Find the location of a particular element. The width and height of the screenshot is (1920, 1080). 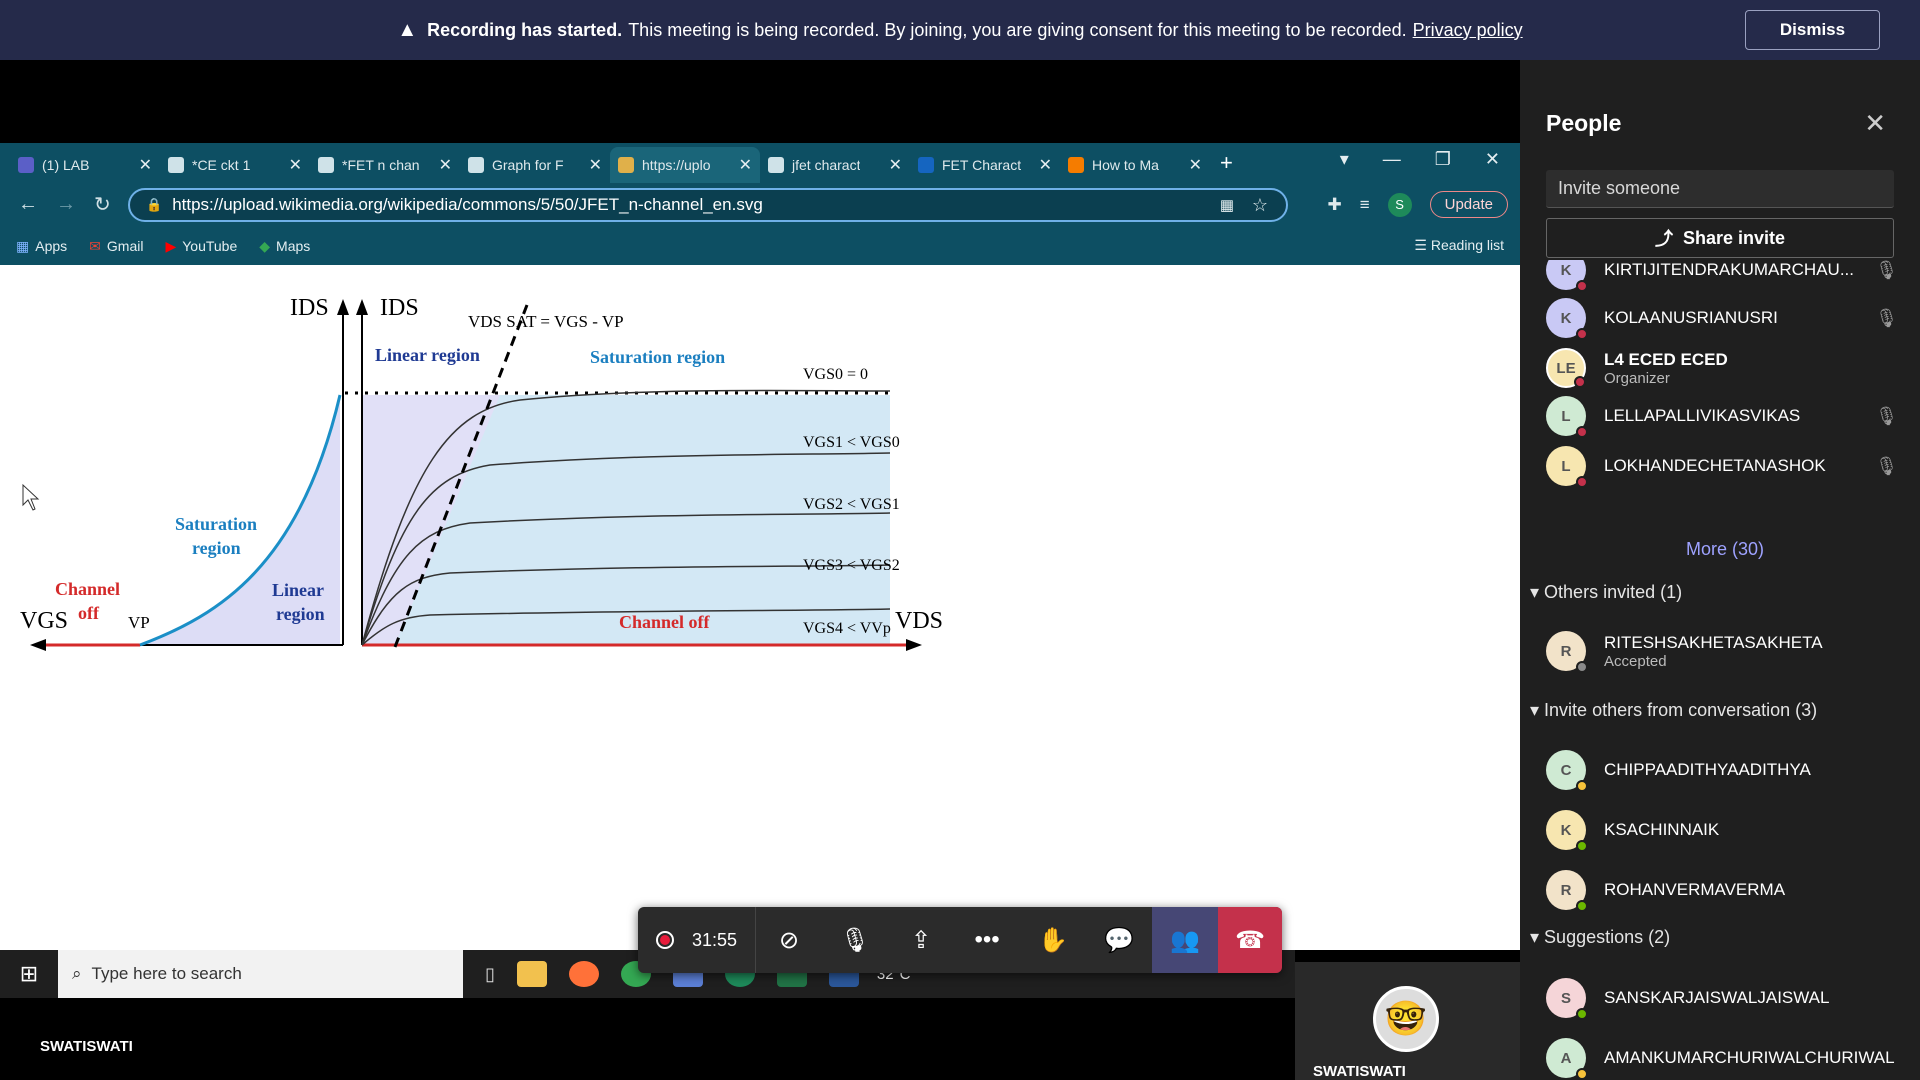

browser-tab: FET Charact ✕ is located at coordinates (985, 165).